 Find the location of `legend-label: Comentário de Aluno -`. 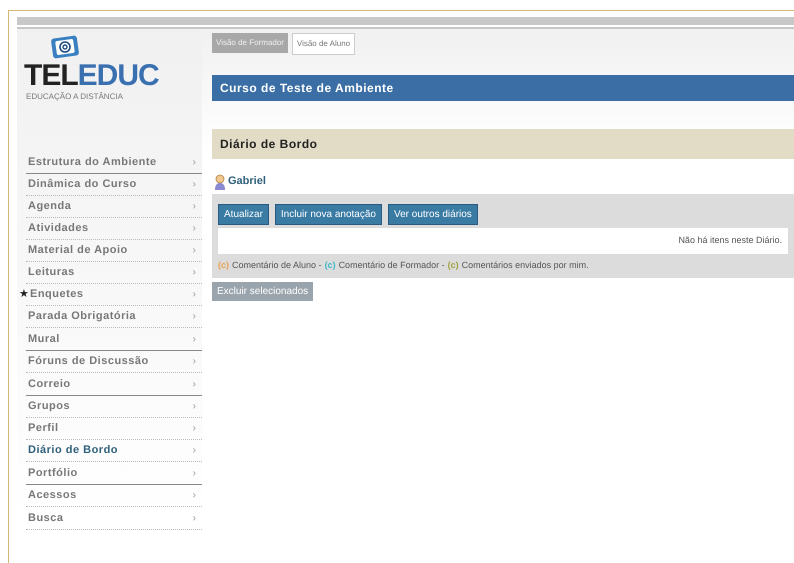

legend-label: Comentário de Aluno - is located at coordinates (277, 265).